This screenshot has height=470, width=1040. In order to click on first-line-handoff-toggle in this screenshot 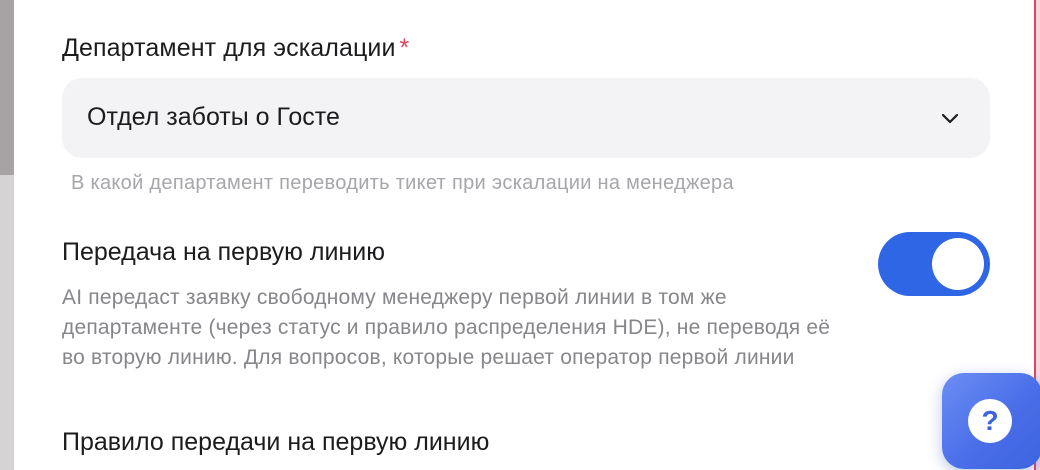, I will do `click(934, 264)`.